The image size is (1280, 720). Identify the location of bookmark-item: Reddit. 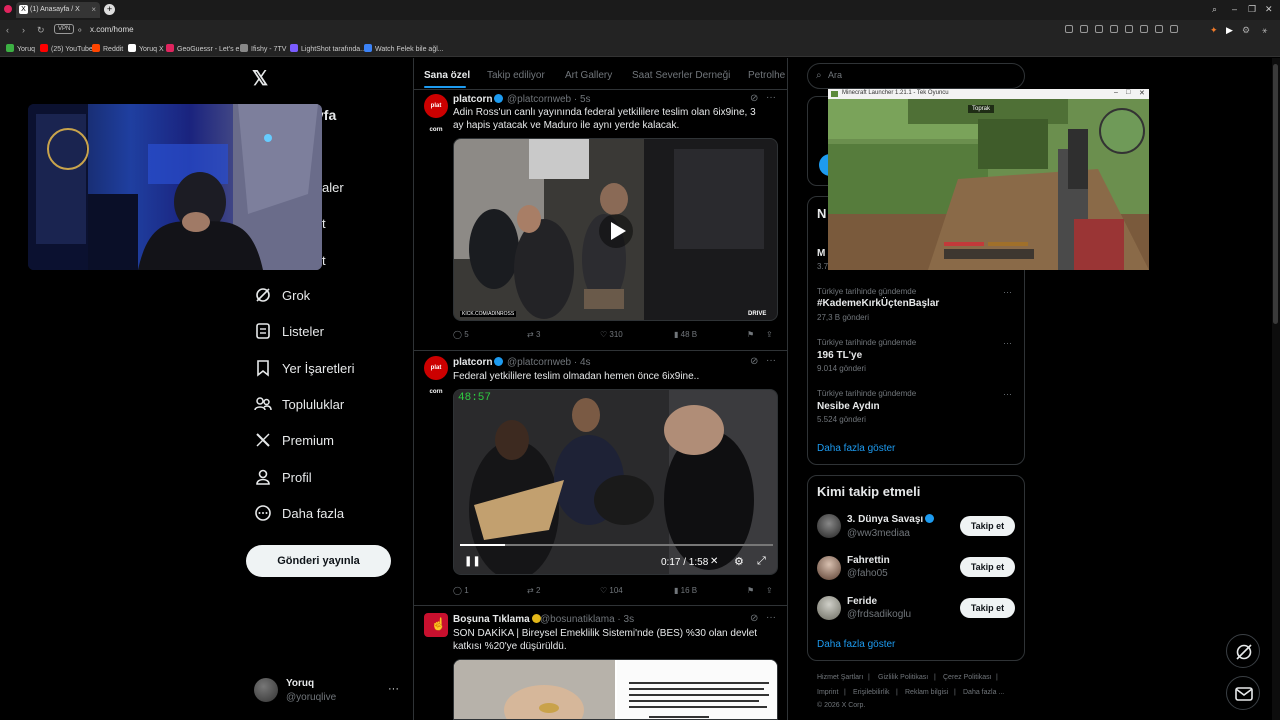
(107, 48).